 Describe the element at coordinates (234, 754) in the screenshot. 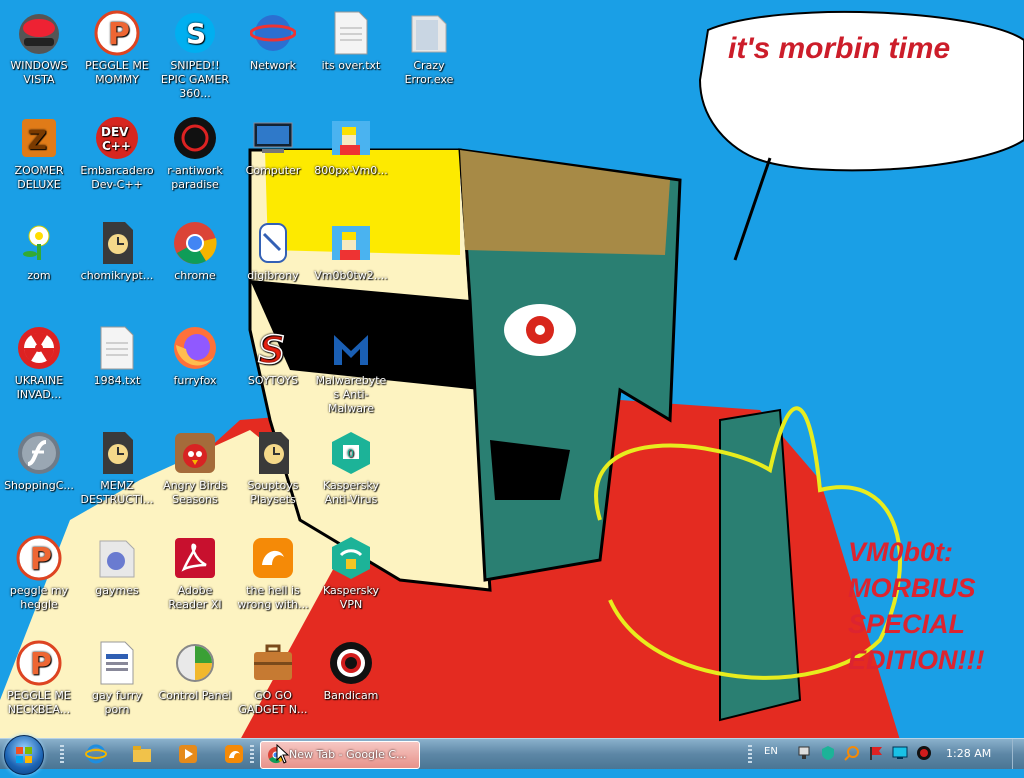

I see `quicklaunch-uc-browser` at that location.